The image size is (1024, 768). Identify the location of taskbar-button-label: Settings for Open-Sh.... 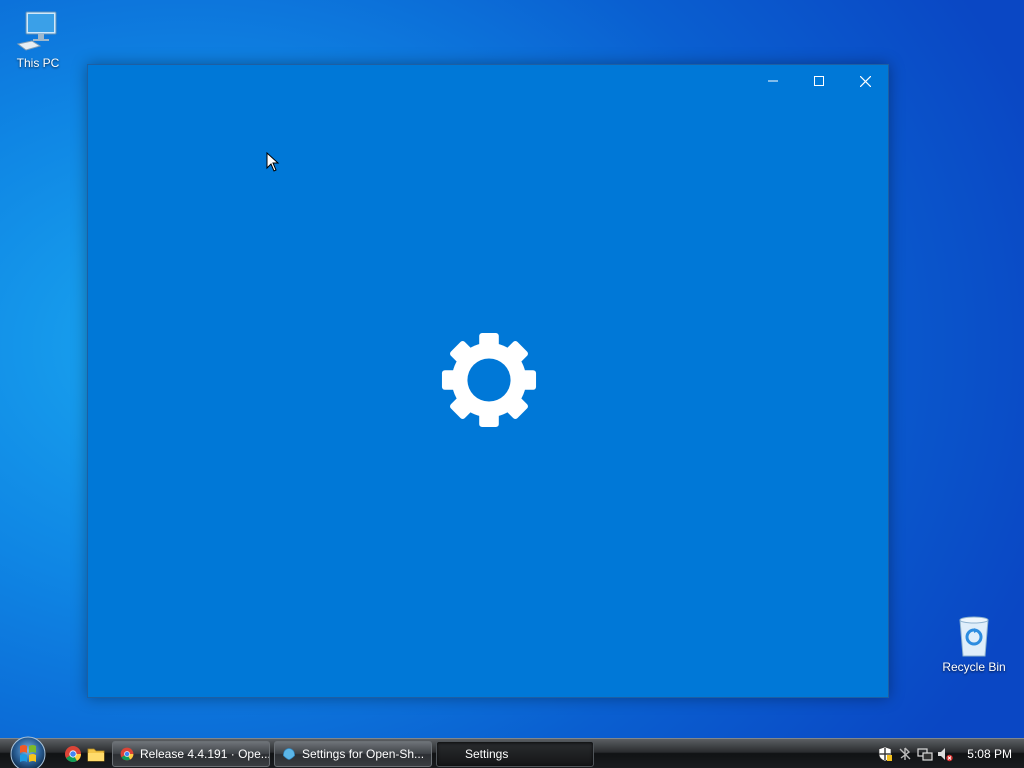
(363, 754).